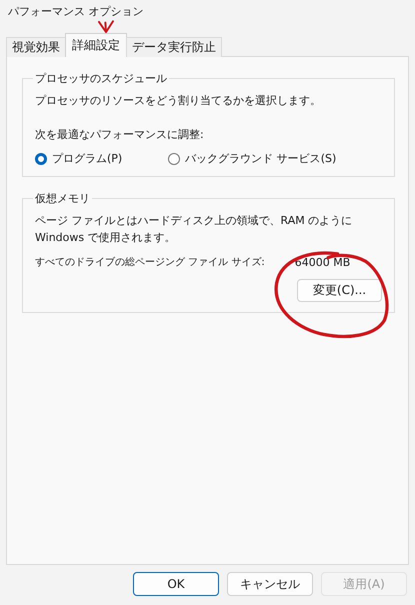 This screenshot has width=415, height=605. Describe the element at coordinates (96, 45) in the screenshot. I see `tab: 詳細設定` at that location.